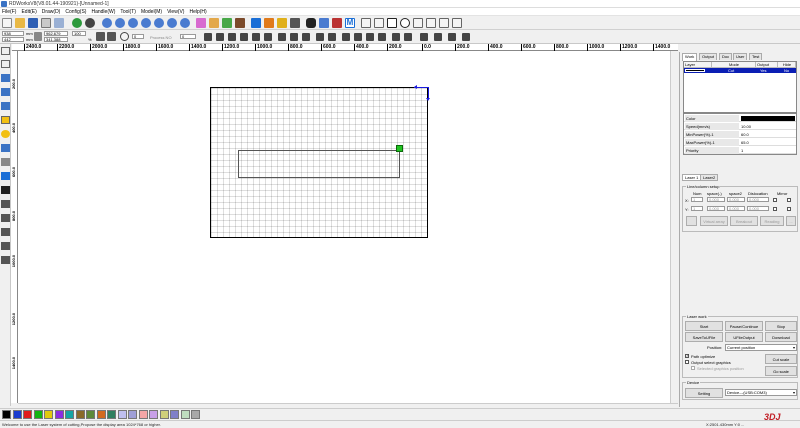  Describe the element at coordinates (704, 326) in the screenshot. I see `start-button: Start` at that location.